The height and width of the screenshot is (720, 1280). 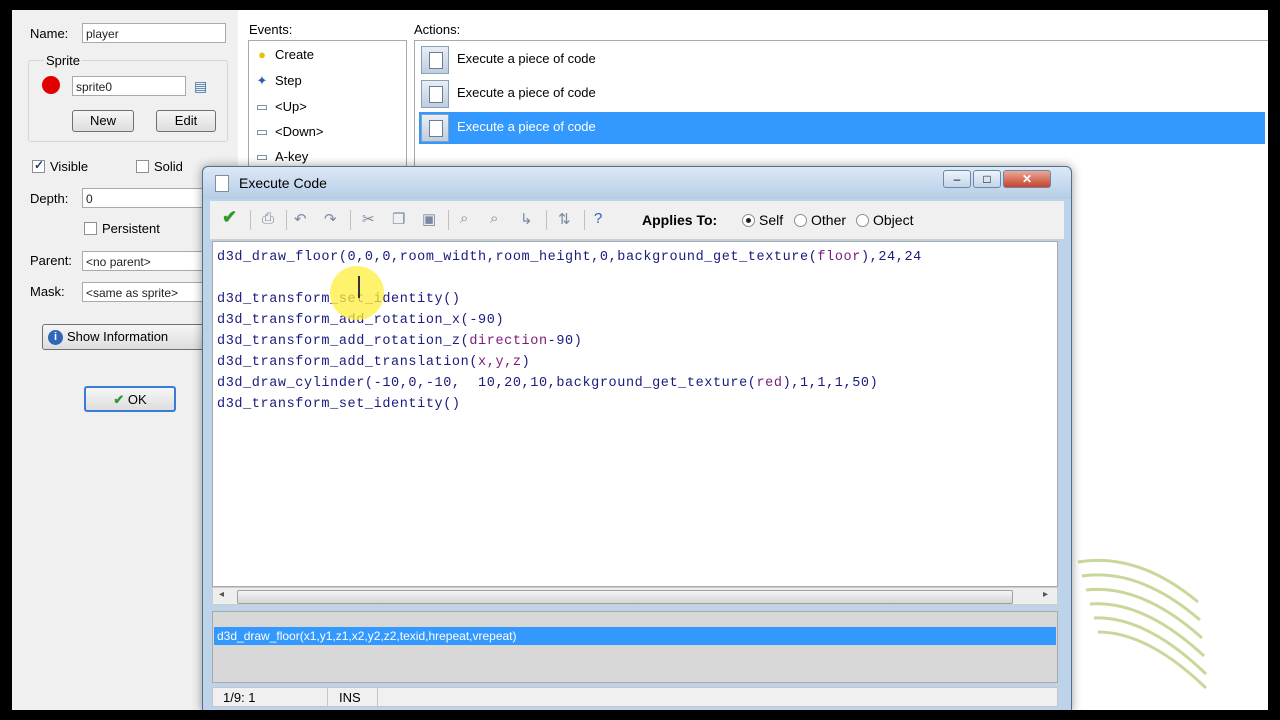 What do you see at coordinates (330, 219) in the screenshot?
I see `redo-icon: ↷` at bounding box center [330, 219].